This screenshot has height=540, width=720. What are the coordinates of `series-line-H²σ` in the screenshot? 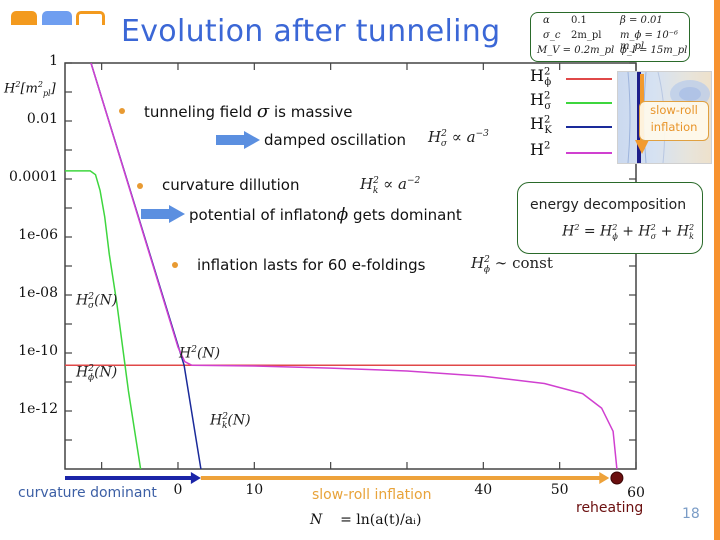 It's located at (103, 319).